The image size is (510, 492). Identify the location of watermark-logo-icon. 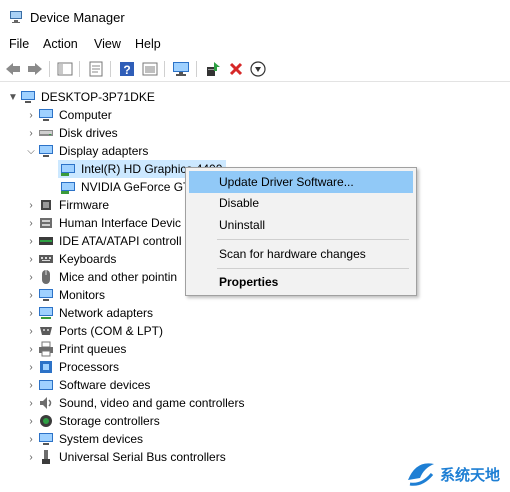
(421, 474).